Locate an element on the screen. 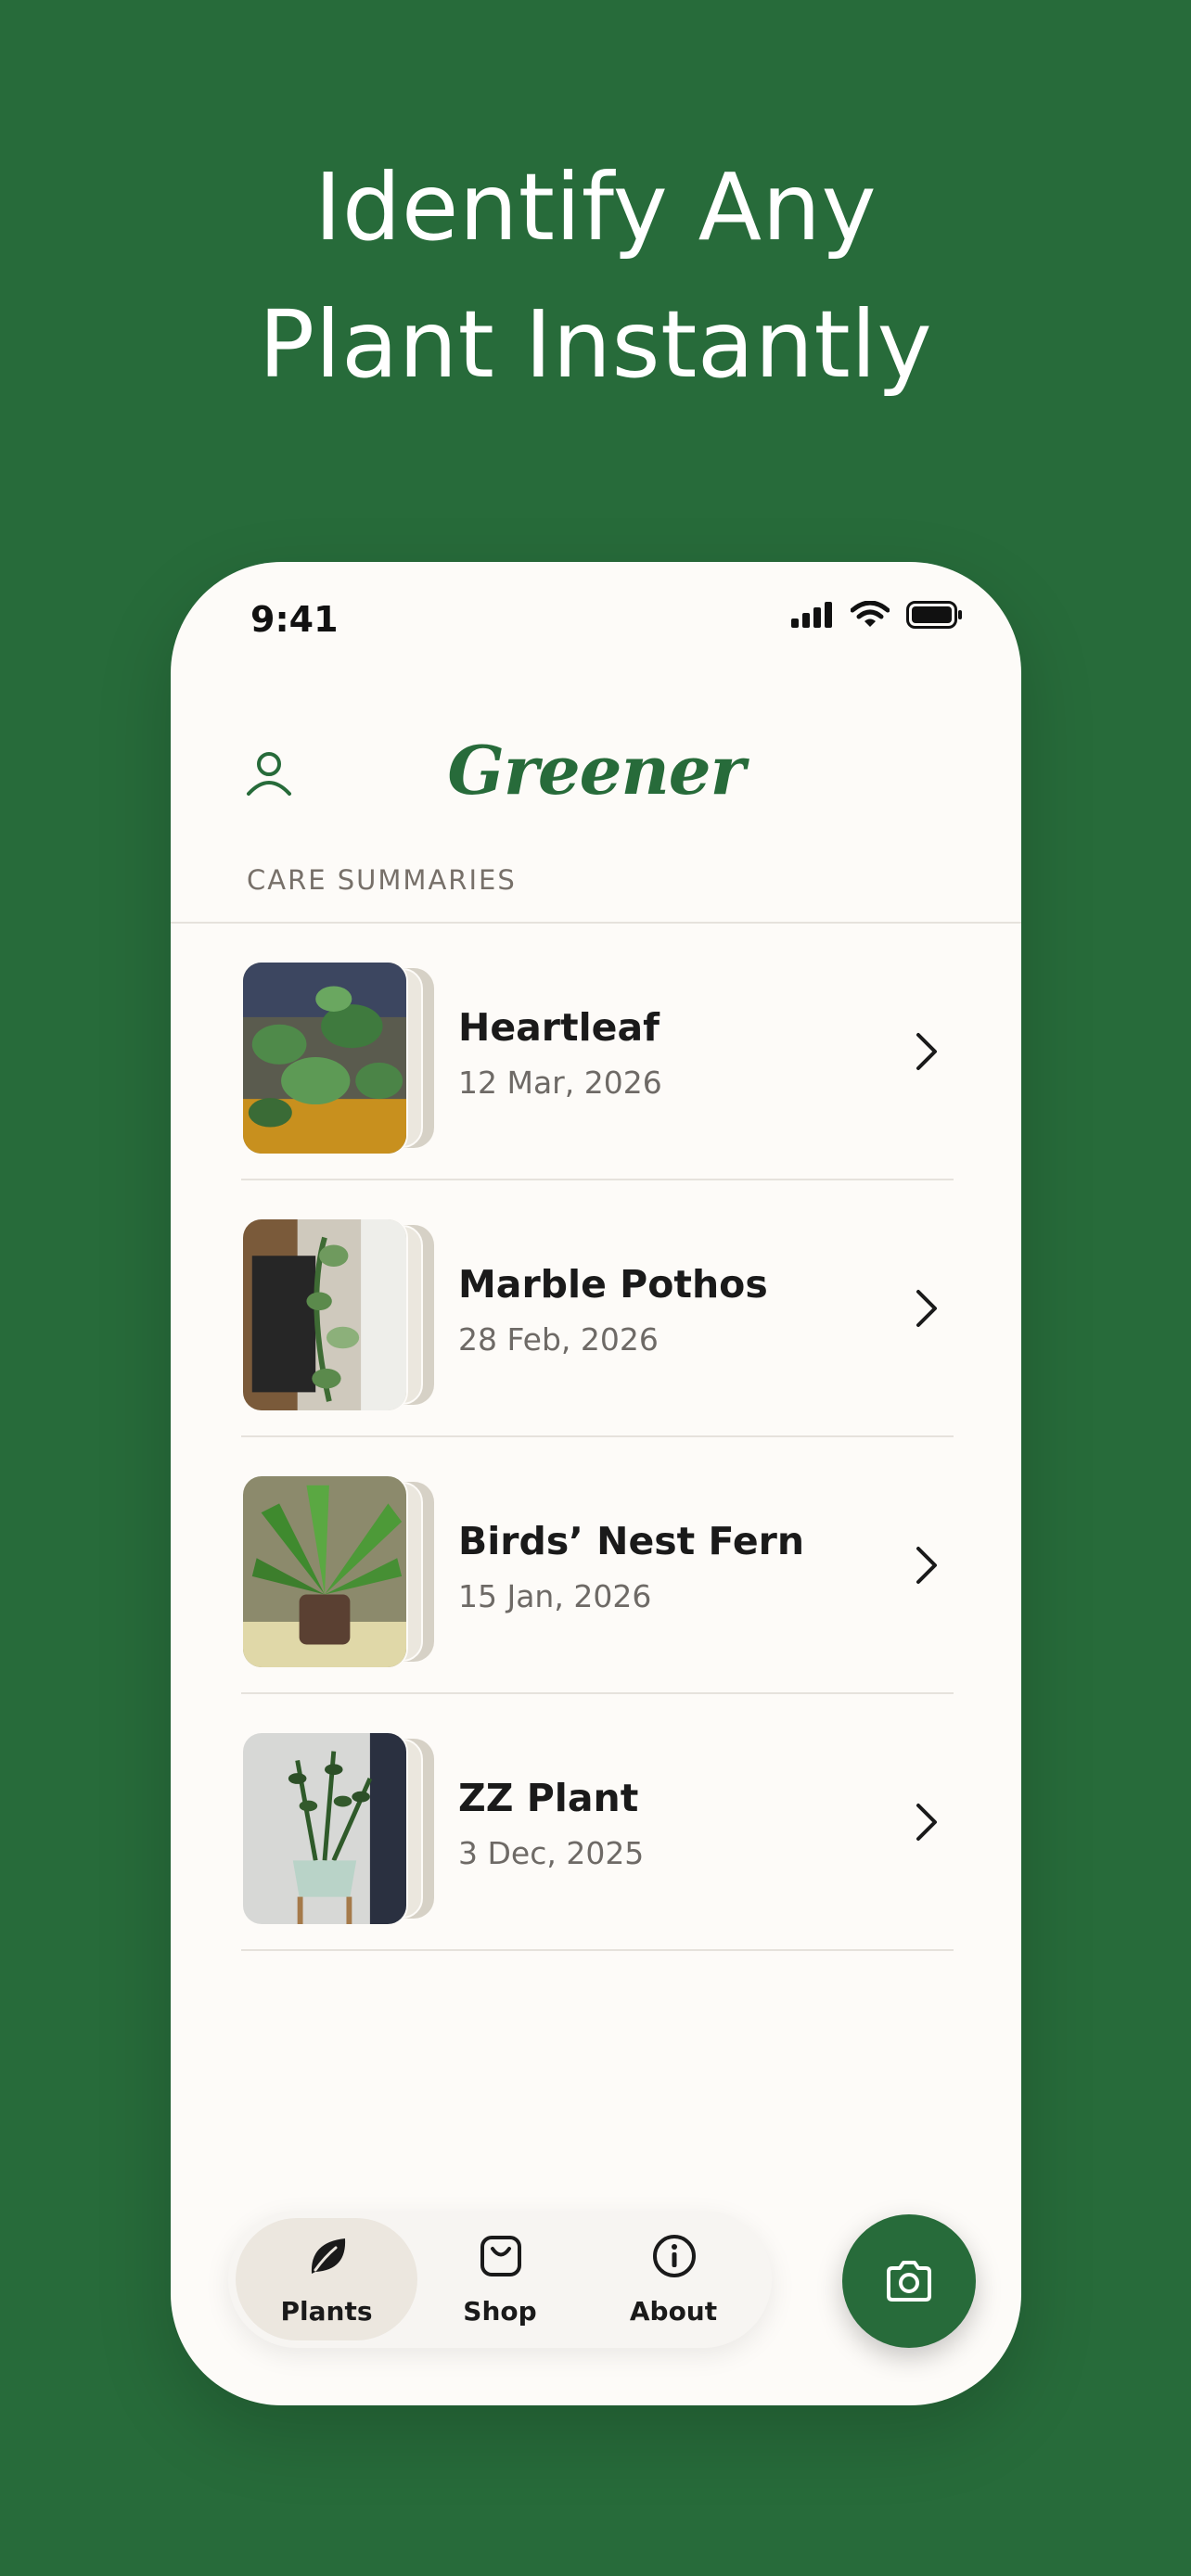  tab-label: Plants is located at coordinates (326, 2312).